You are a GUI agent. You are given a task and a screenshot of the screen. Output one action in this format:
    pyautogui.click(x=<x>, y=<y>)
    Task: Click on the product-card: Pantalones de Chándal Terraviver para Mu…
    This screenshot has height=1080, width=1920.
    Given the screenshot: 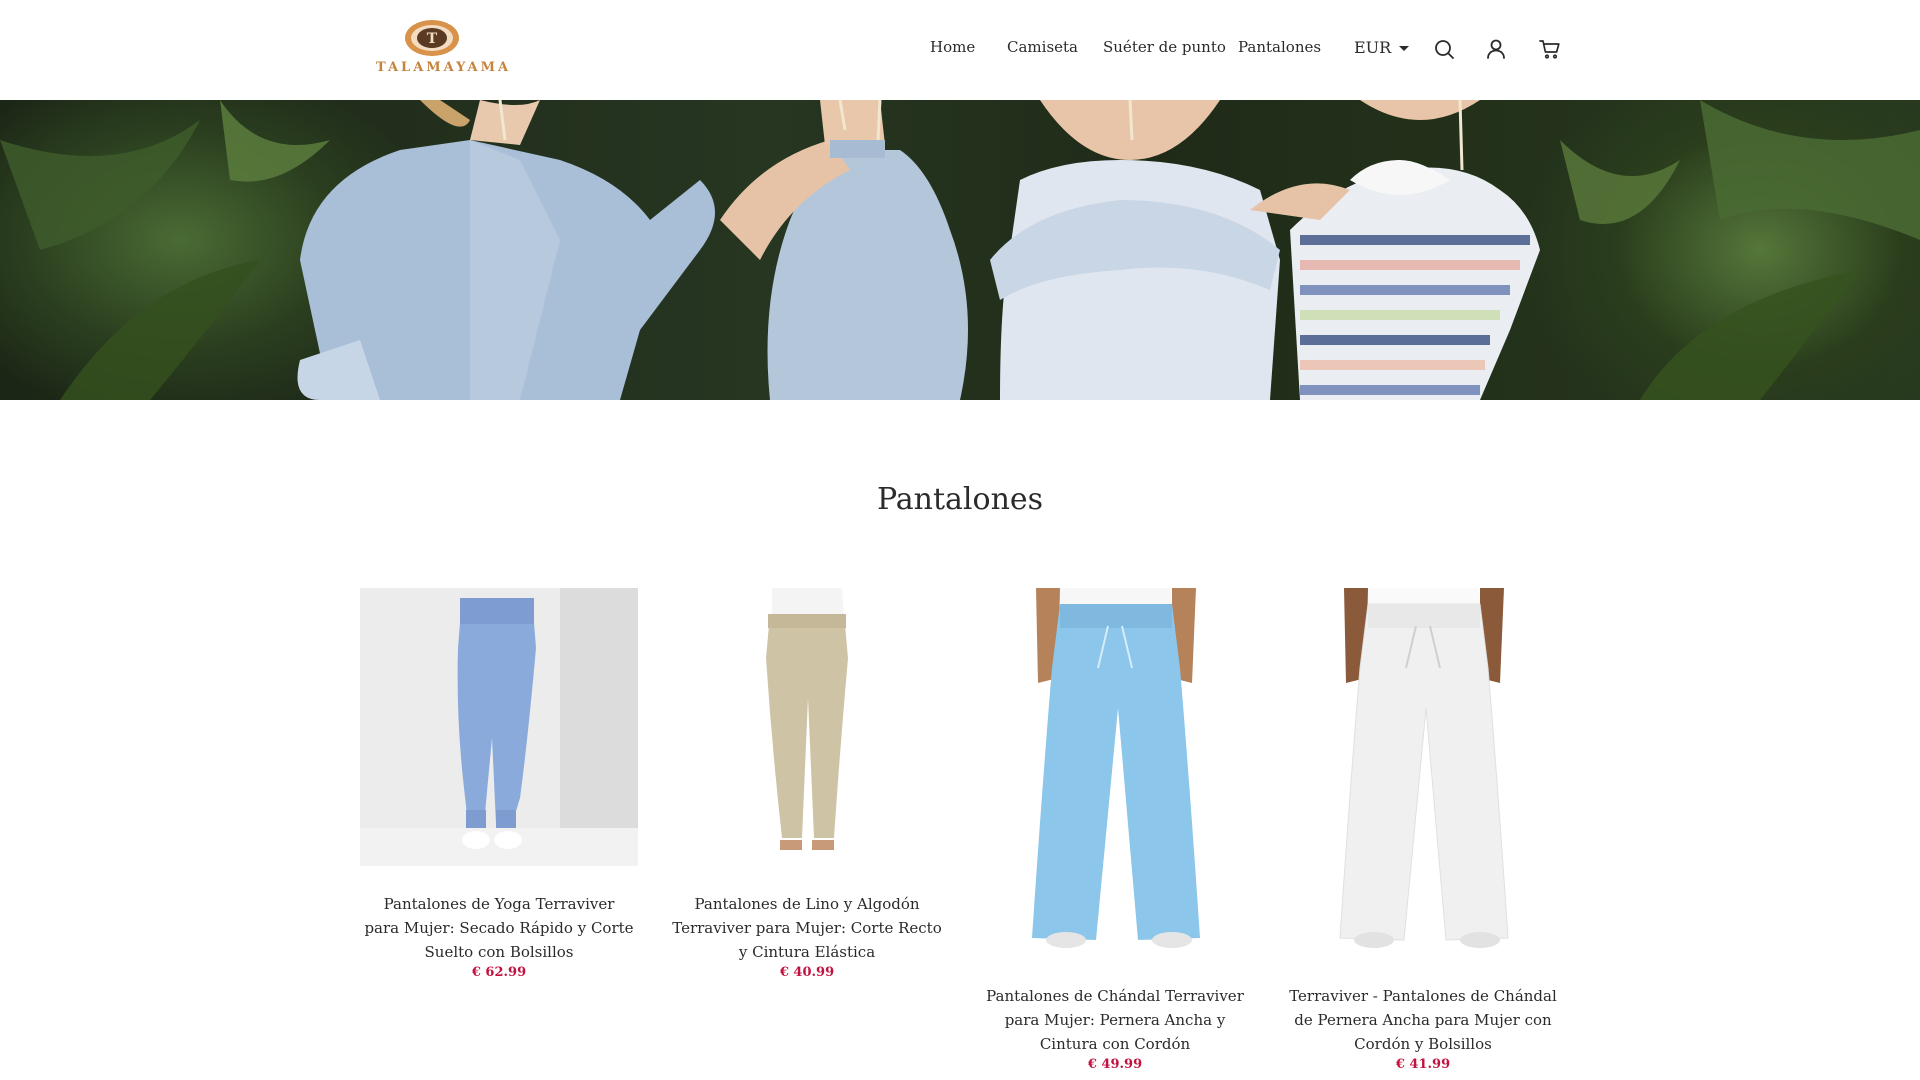 What is the action you would take?
    pyautogui.click(x=1115, y=830)
    